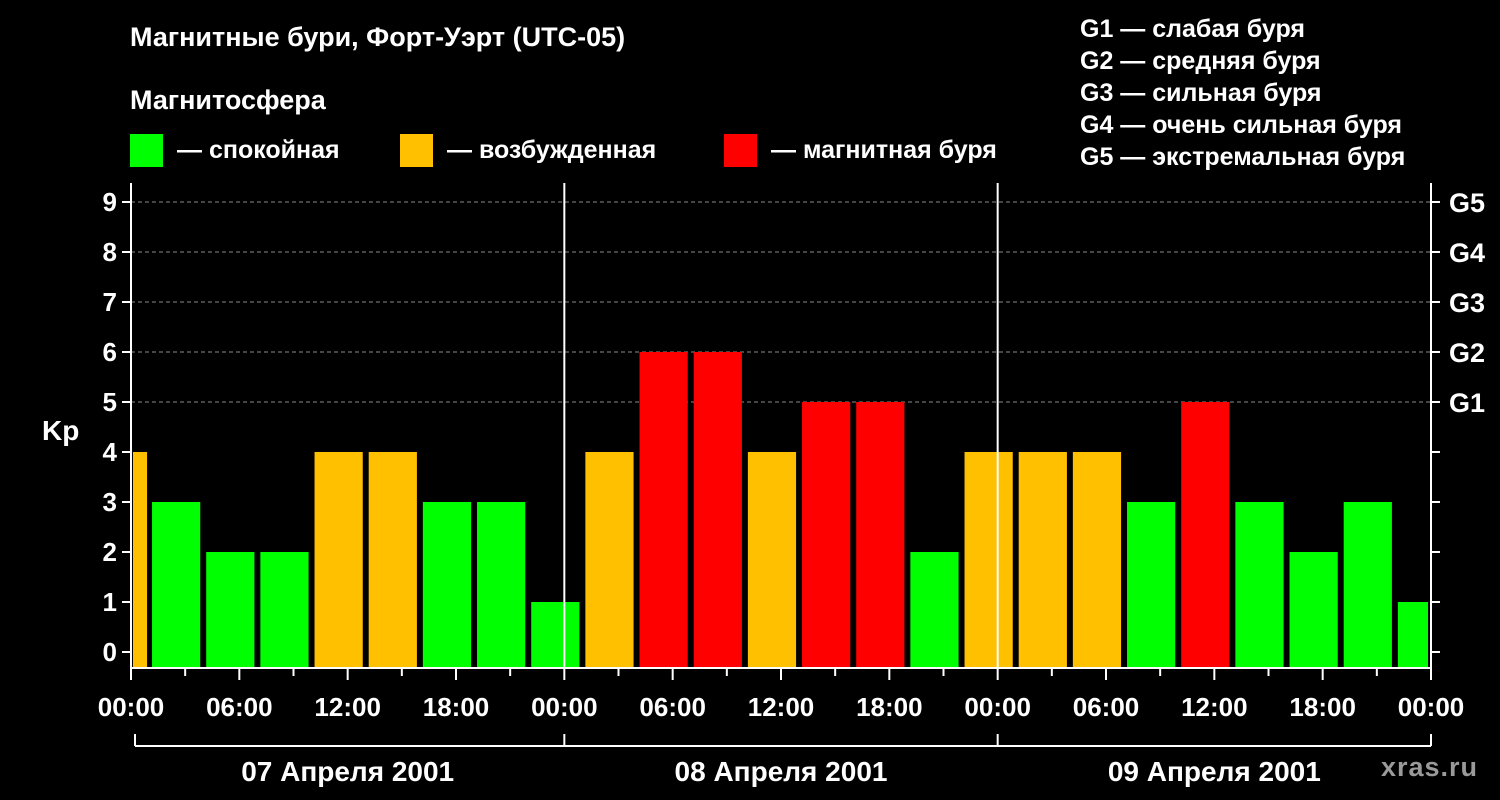 The width and height of the screenshot is (1500, 800). I want to click on day-label: 08 Апреля 2001, so click(781, 771).